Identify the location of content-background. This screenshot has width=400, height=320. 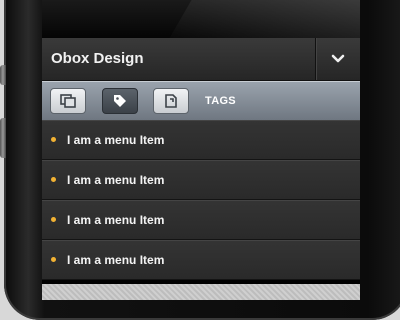
(201, 292).